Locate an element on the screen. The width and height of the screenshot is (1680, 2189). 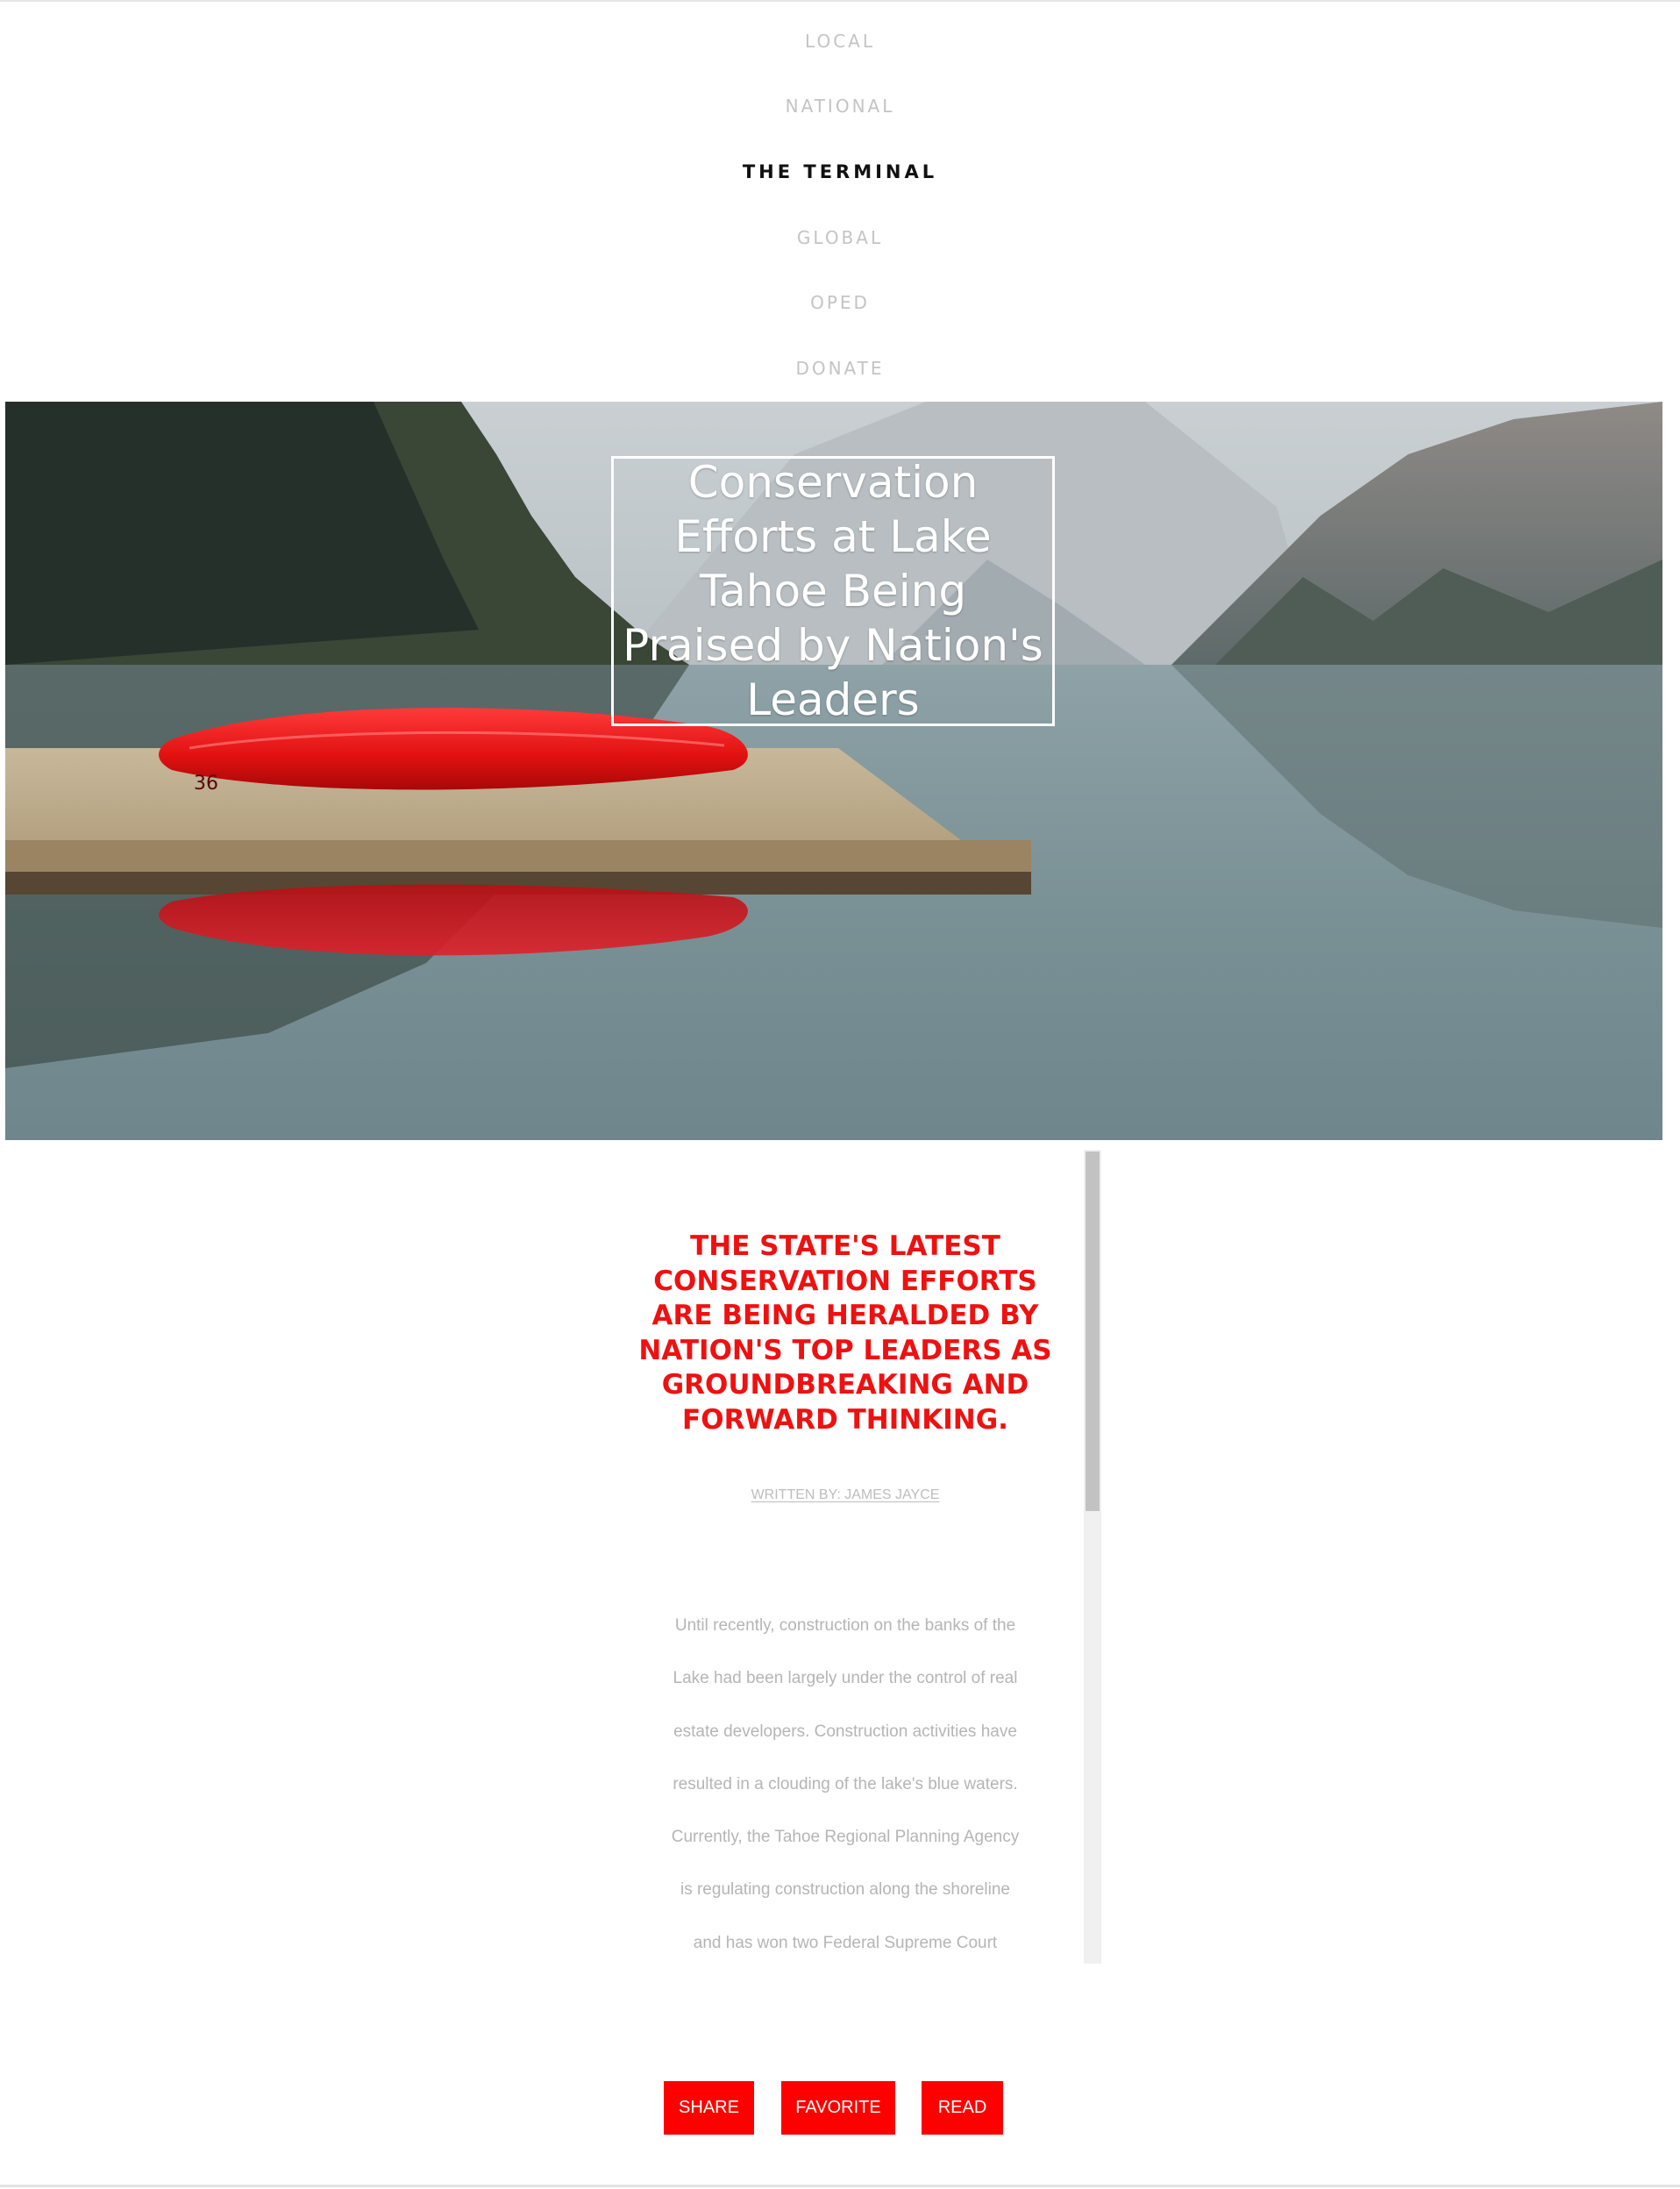
byline: WRITTEN BY: JAMES JAYCE is located at coordinates (845, 1495).